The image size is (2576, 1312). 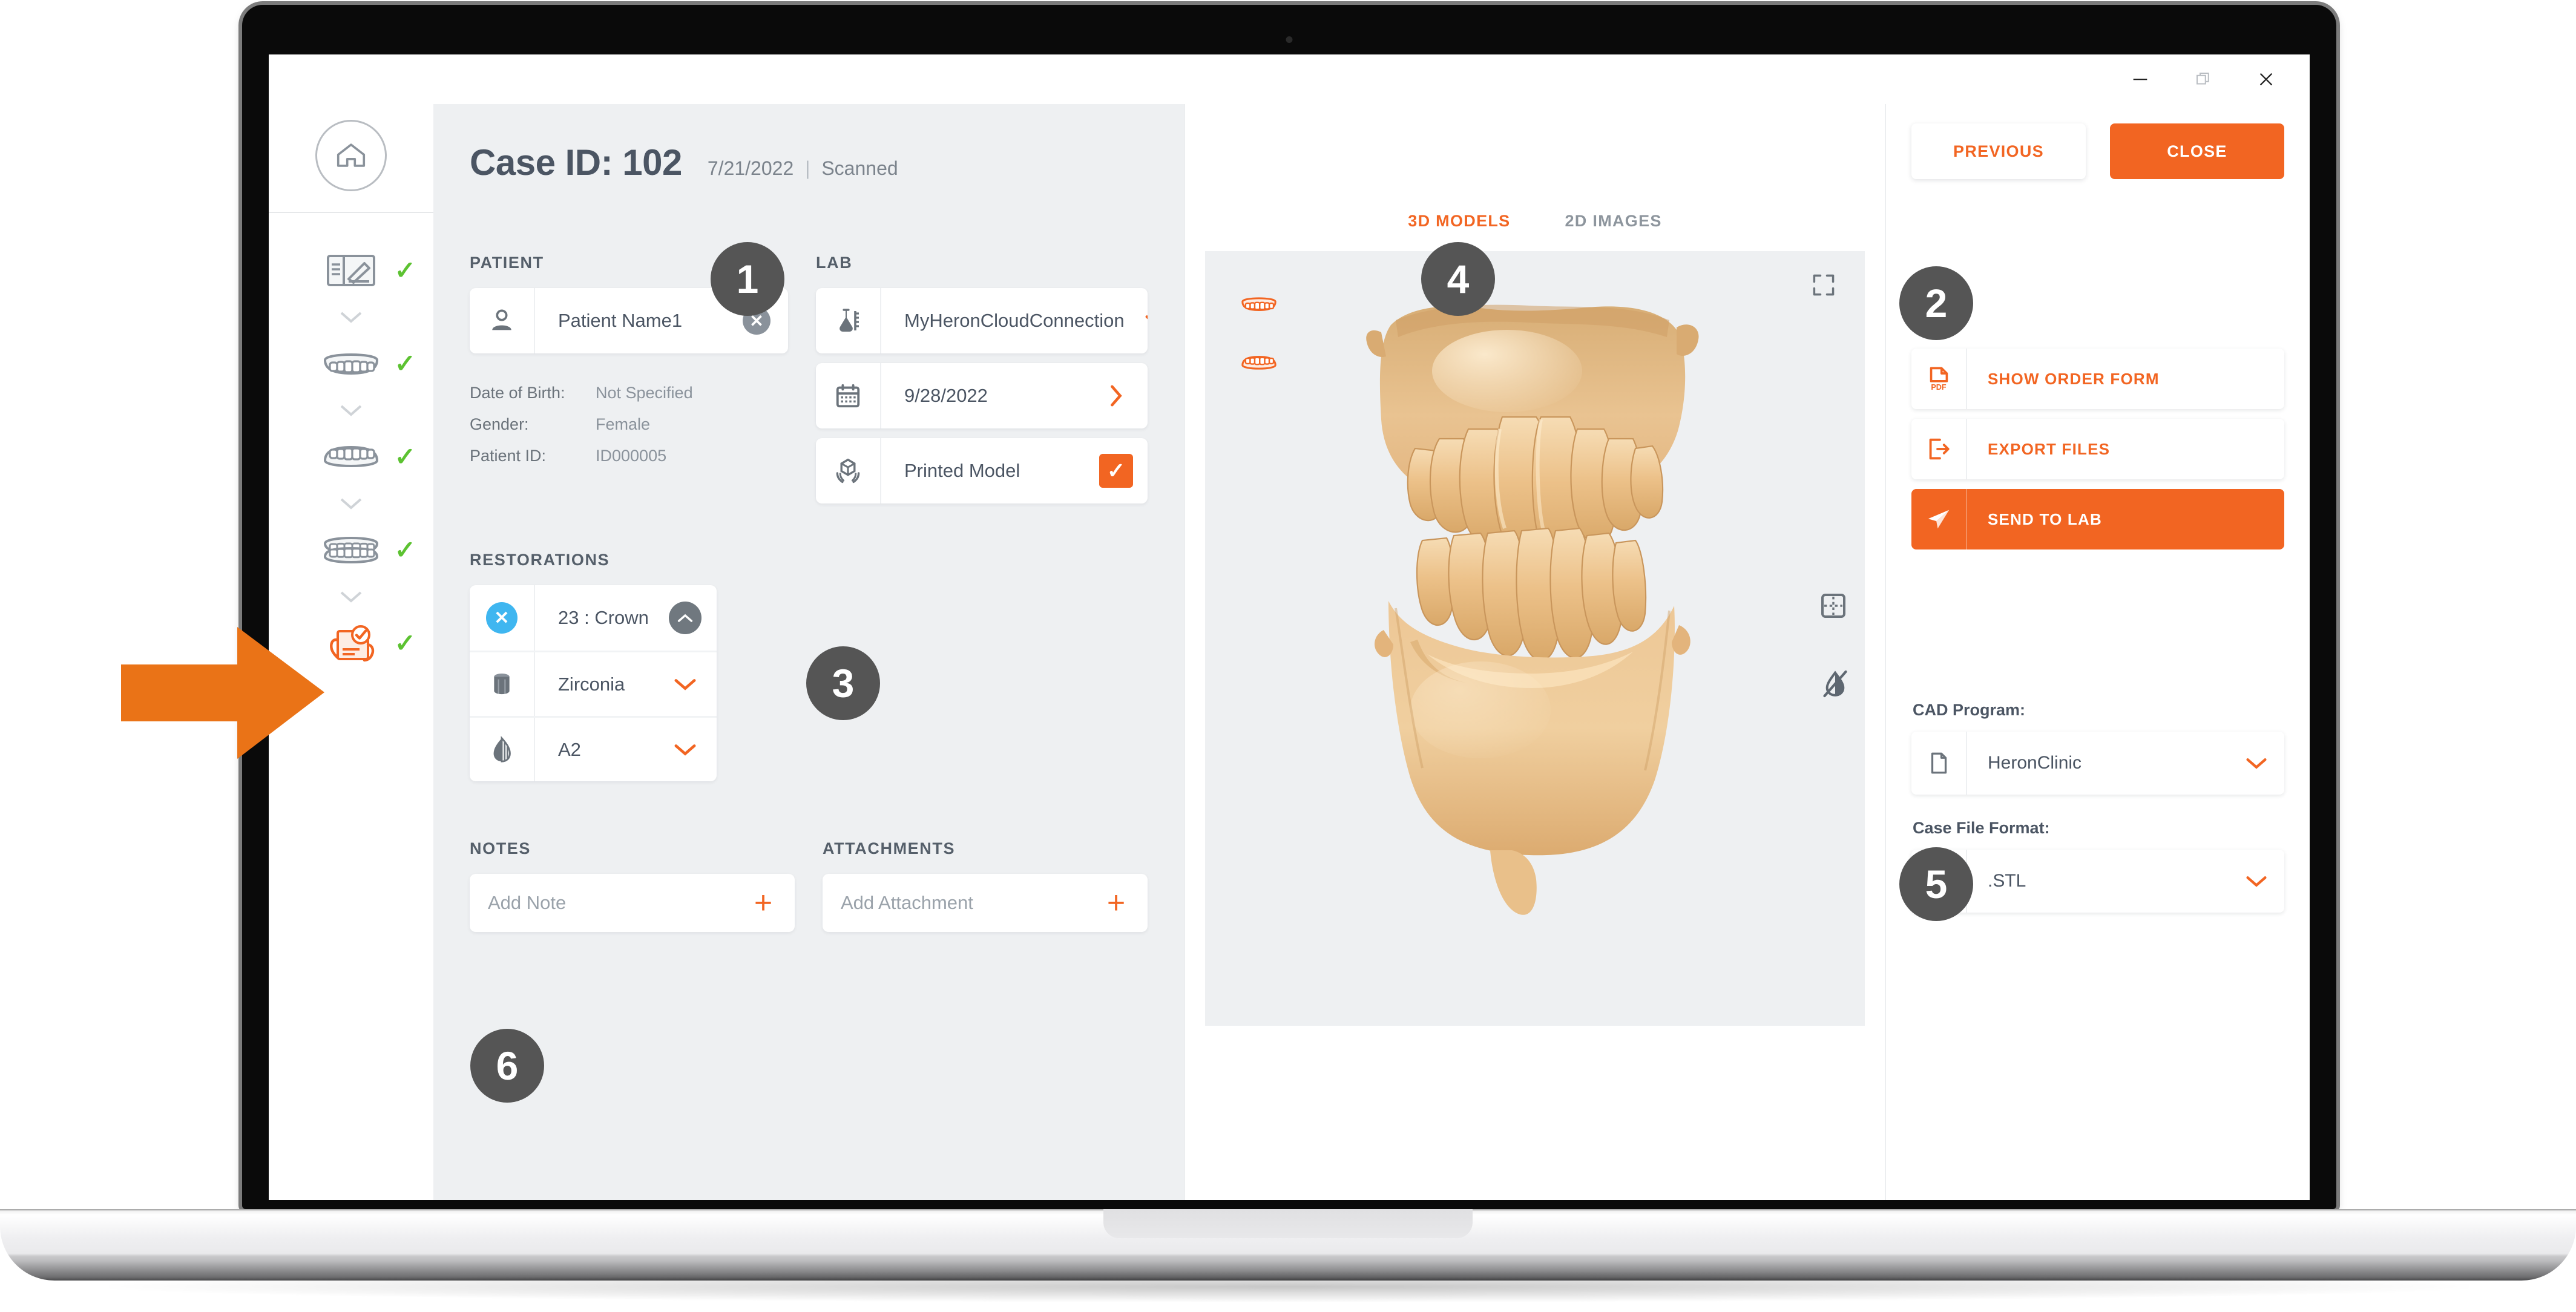 I want to click on printed-model-icon, so click(x=848, y=470).